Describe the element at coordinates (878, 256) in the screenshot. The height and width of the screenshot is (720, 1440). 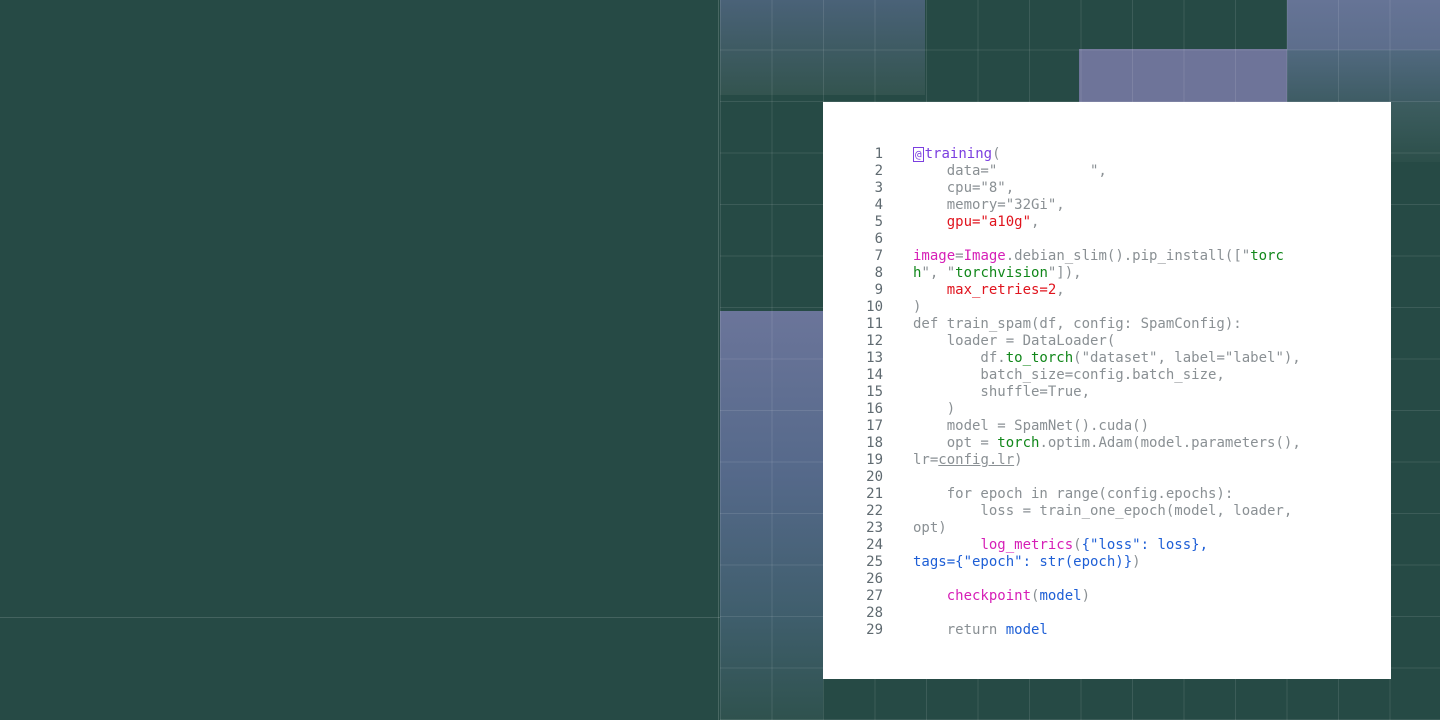
I see `line-number: 7` at that location.